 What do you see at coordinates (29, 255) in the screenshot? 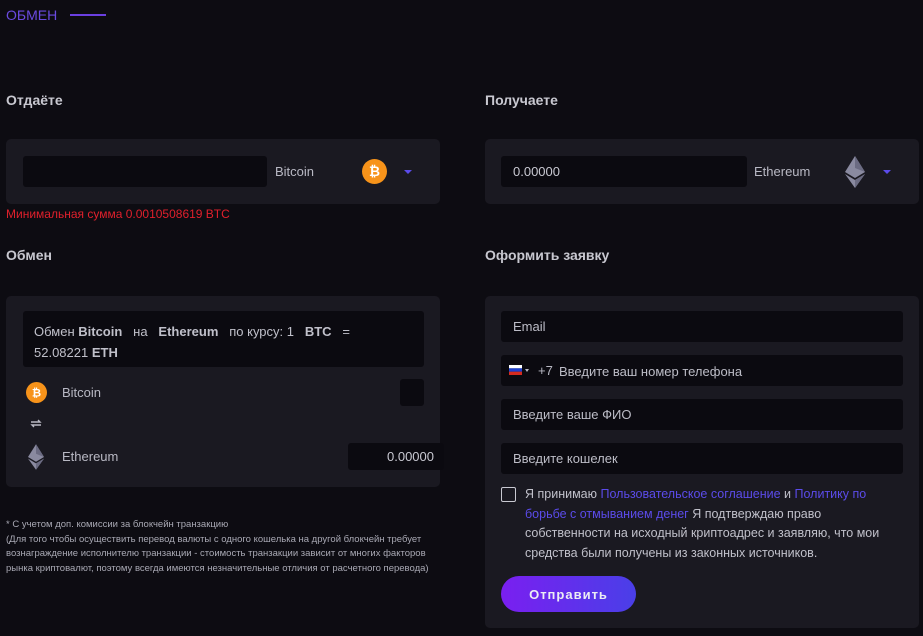
I see `exchange-heading: Обмен` at bounding box center [29, 255].